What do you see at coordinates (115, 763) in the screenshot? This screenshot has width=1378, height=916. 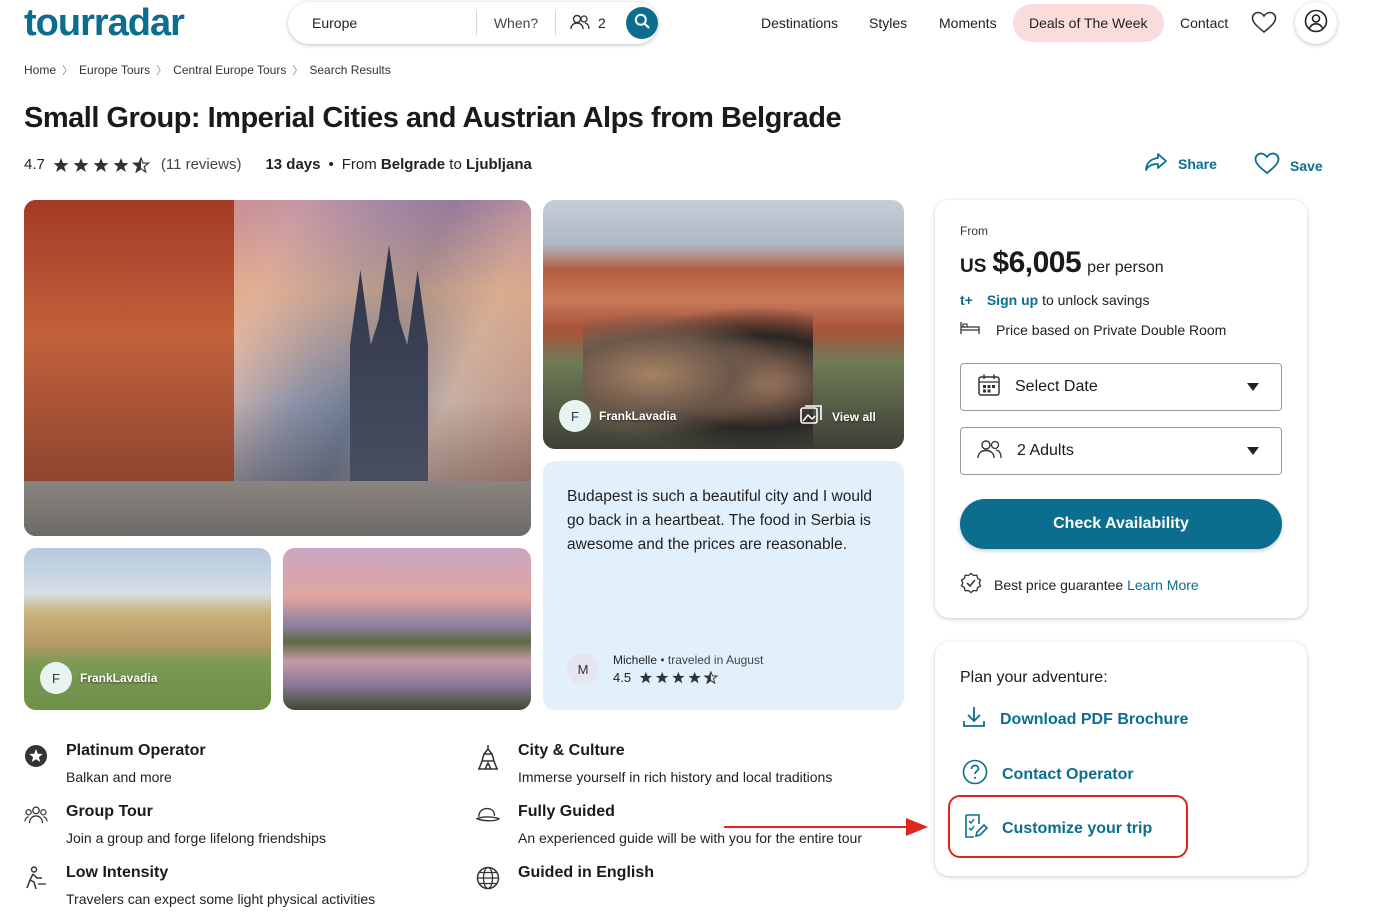 I see `feature-platinum-operator: Platinum Operator Balkan and more` at bounding box center [115, 763].